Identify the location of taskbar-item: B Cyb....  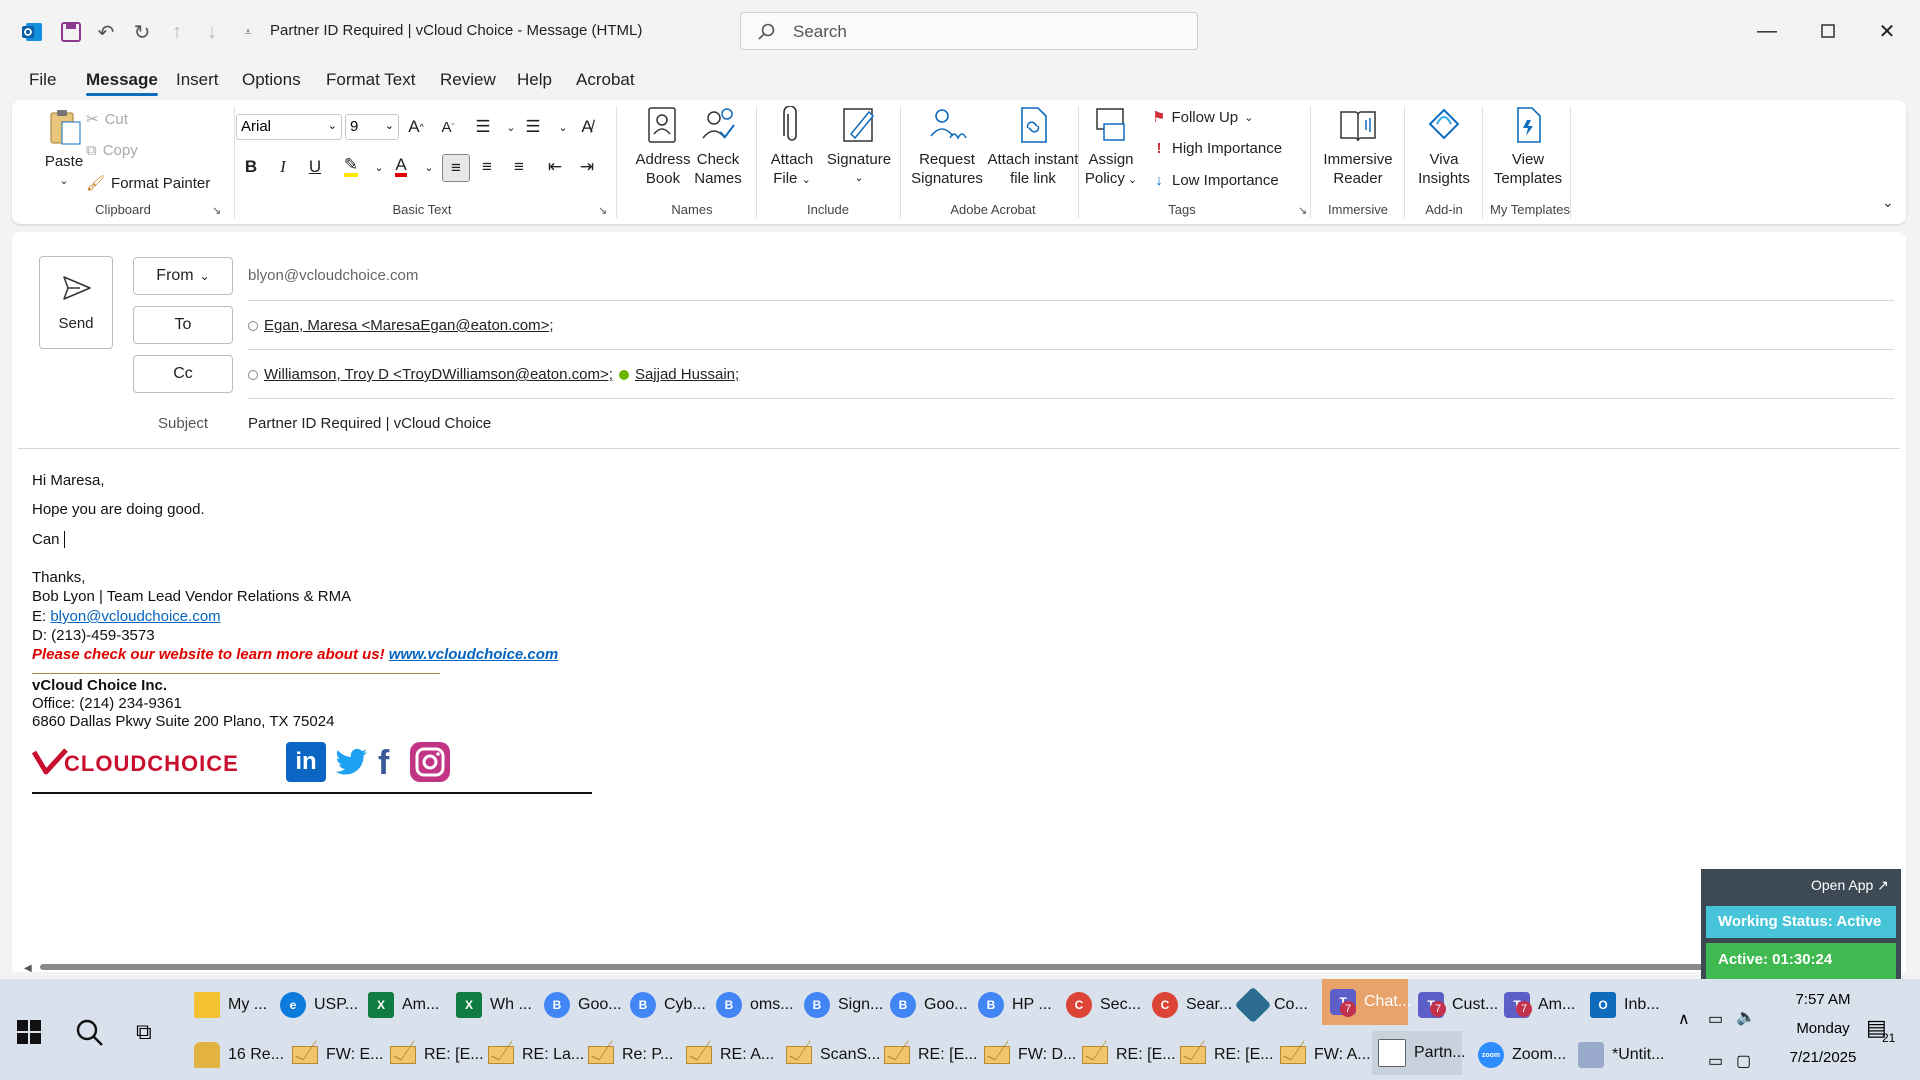
(668, 1005).